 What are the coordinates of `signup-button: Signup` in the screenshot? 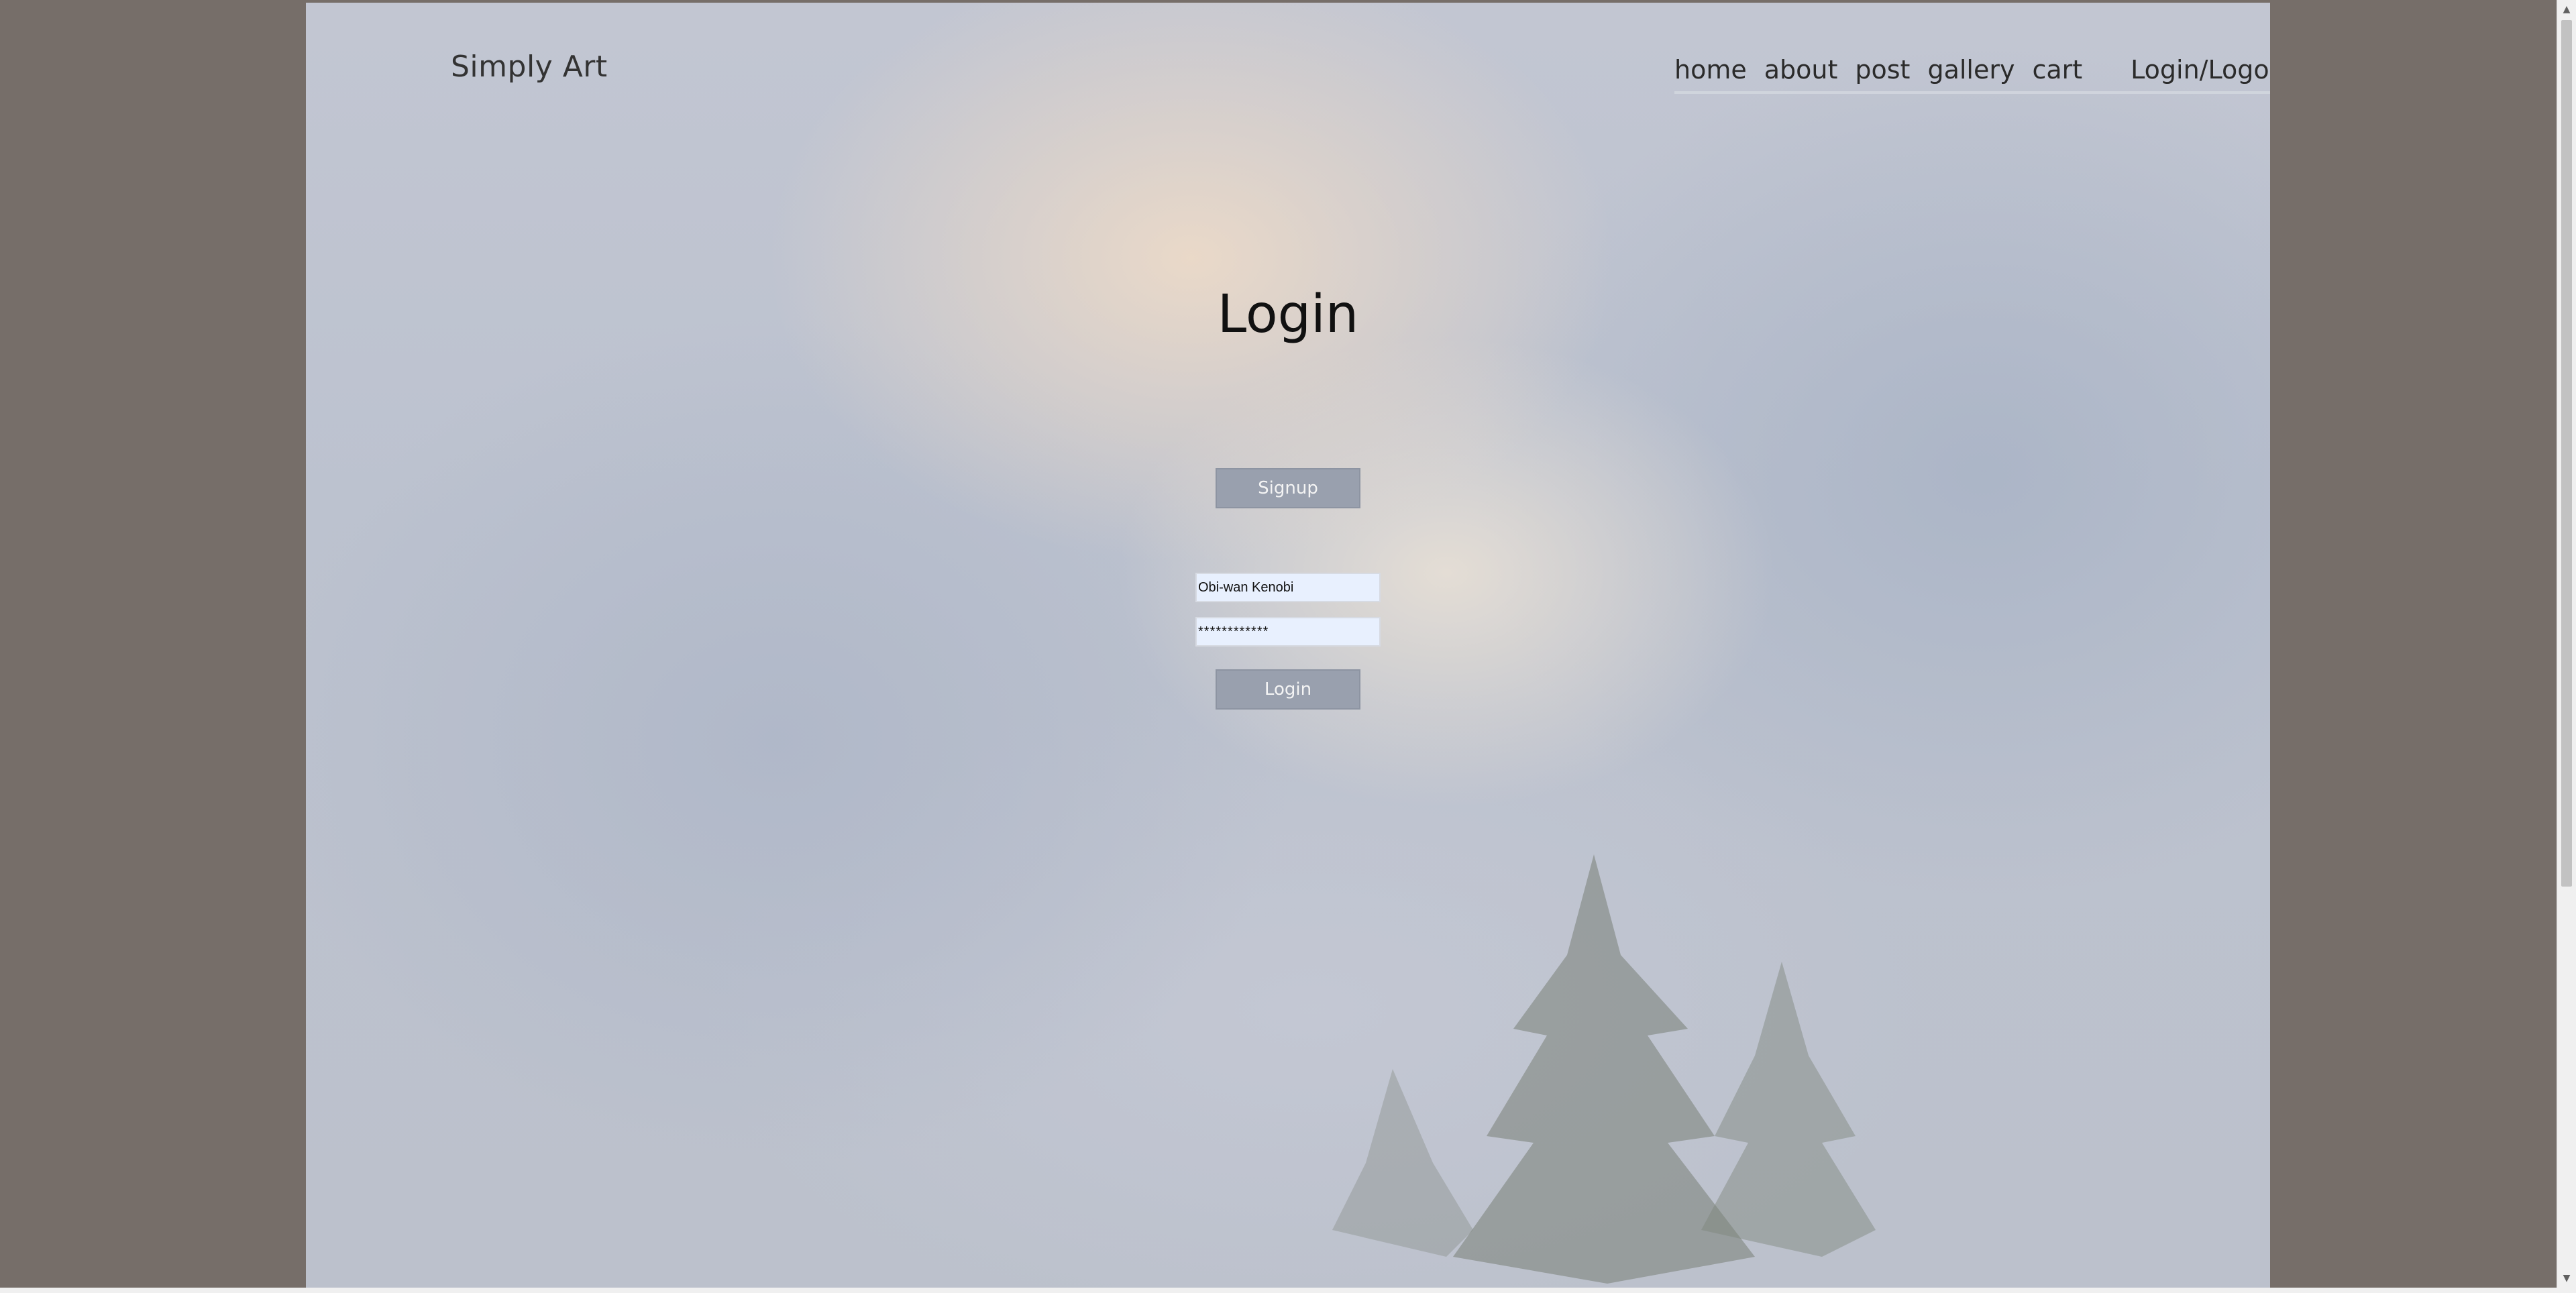 It's located at (1288, 488).